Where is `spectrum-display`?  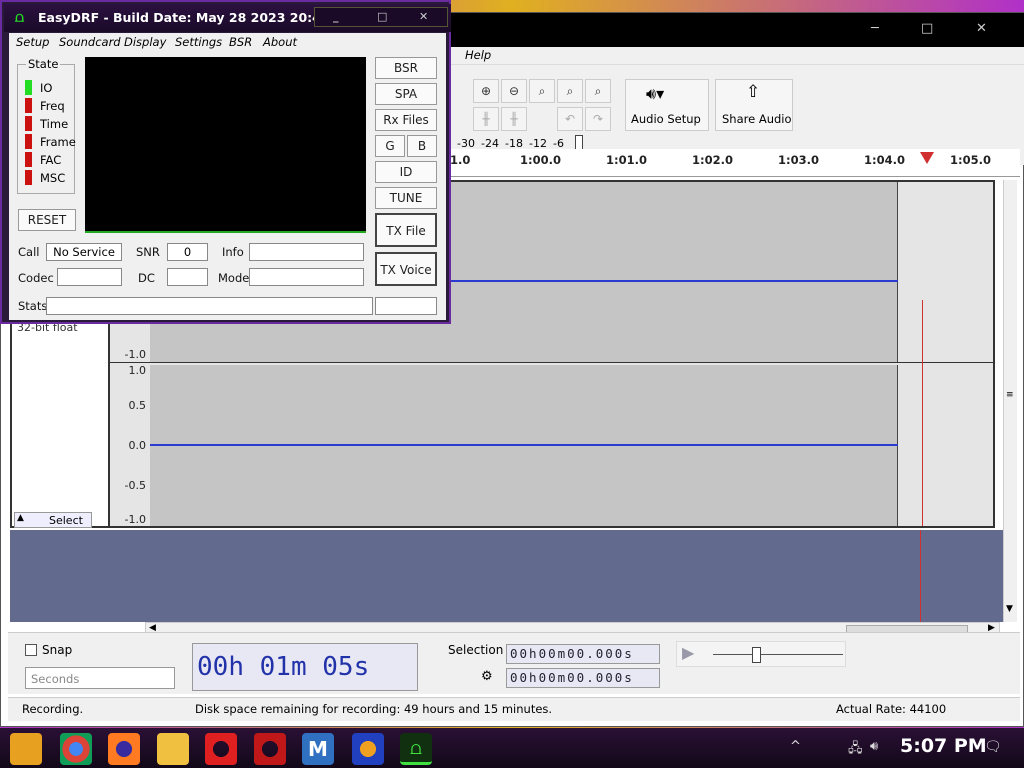 spectrum-display is located at coordinates (225, 145).